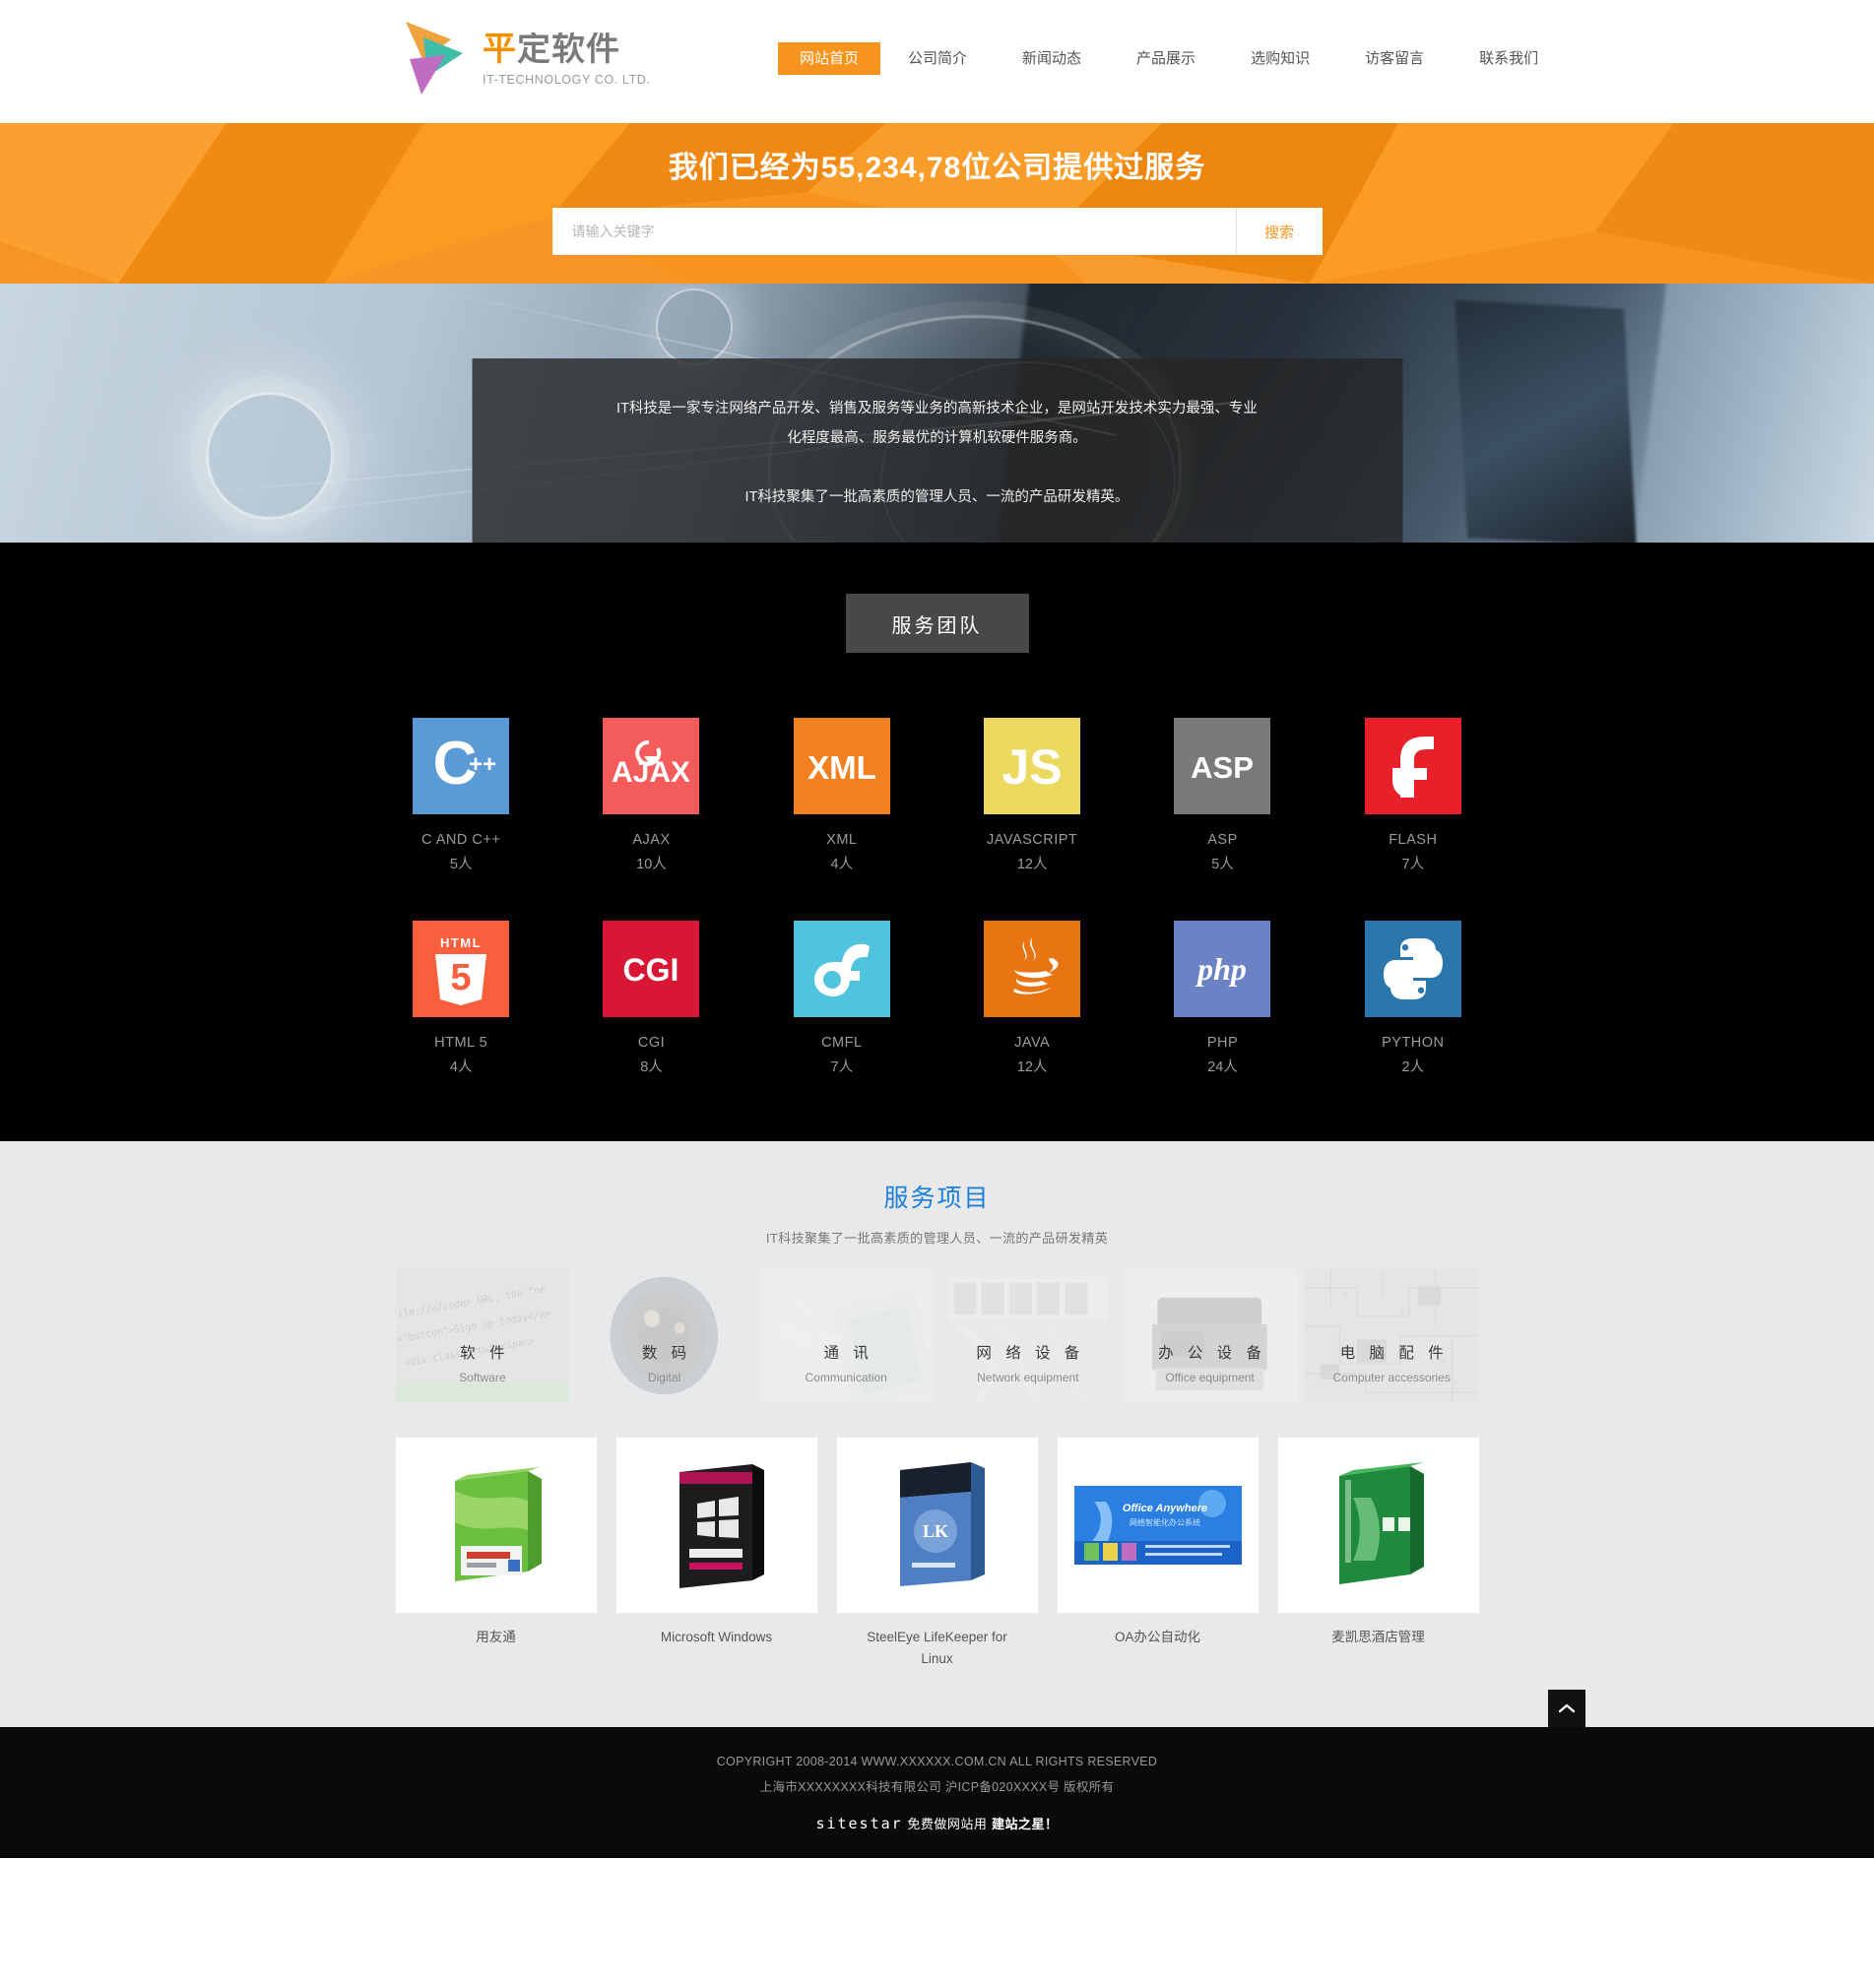  Describe the element at coordinates (566, 49) in the screenshot. I see `logo-chinese-text: 平定软件` at that location.